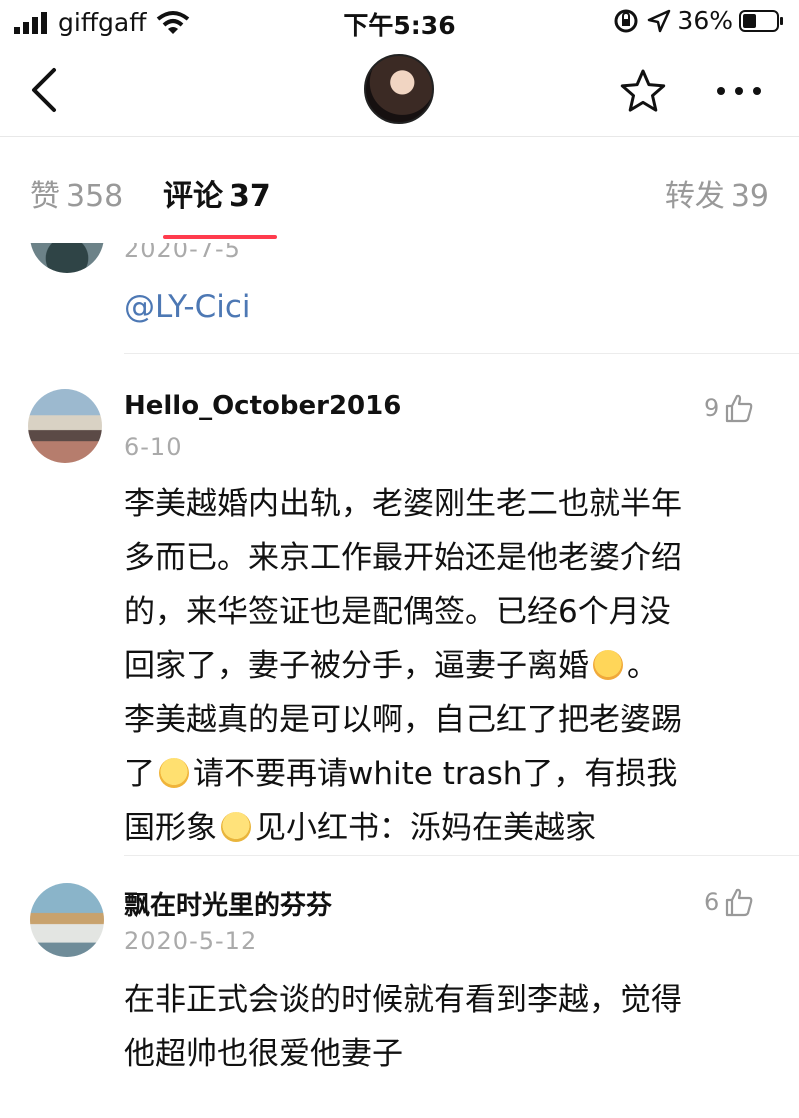  I want to click on tab-reposts: 转发 39, so click(717, 193).